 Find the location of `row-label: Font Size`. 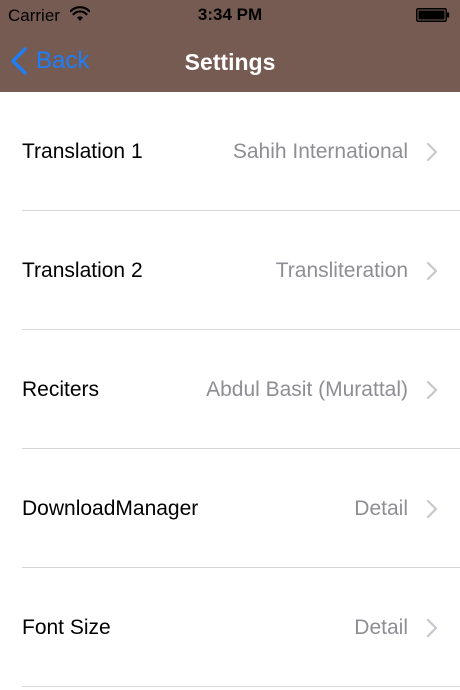

row-label: Font Size is located at coordinates (66, 627).